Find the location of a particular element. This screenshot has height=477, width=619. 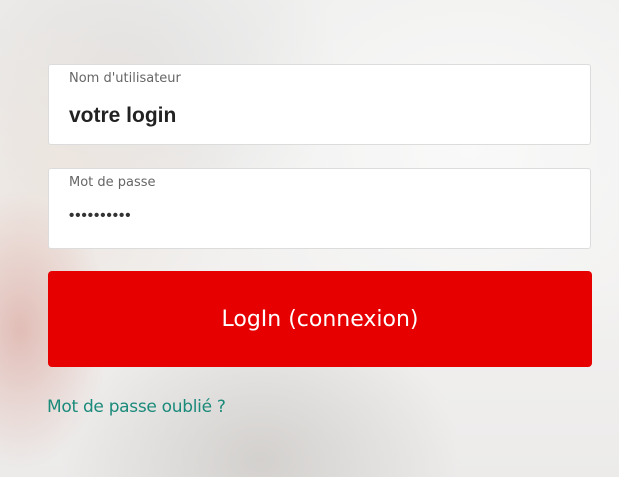

forgot-password-link: Mot de passe oublié ? is located at coordinates (136, 407).